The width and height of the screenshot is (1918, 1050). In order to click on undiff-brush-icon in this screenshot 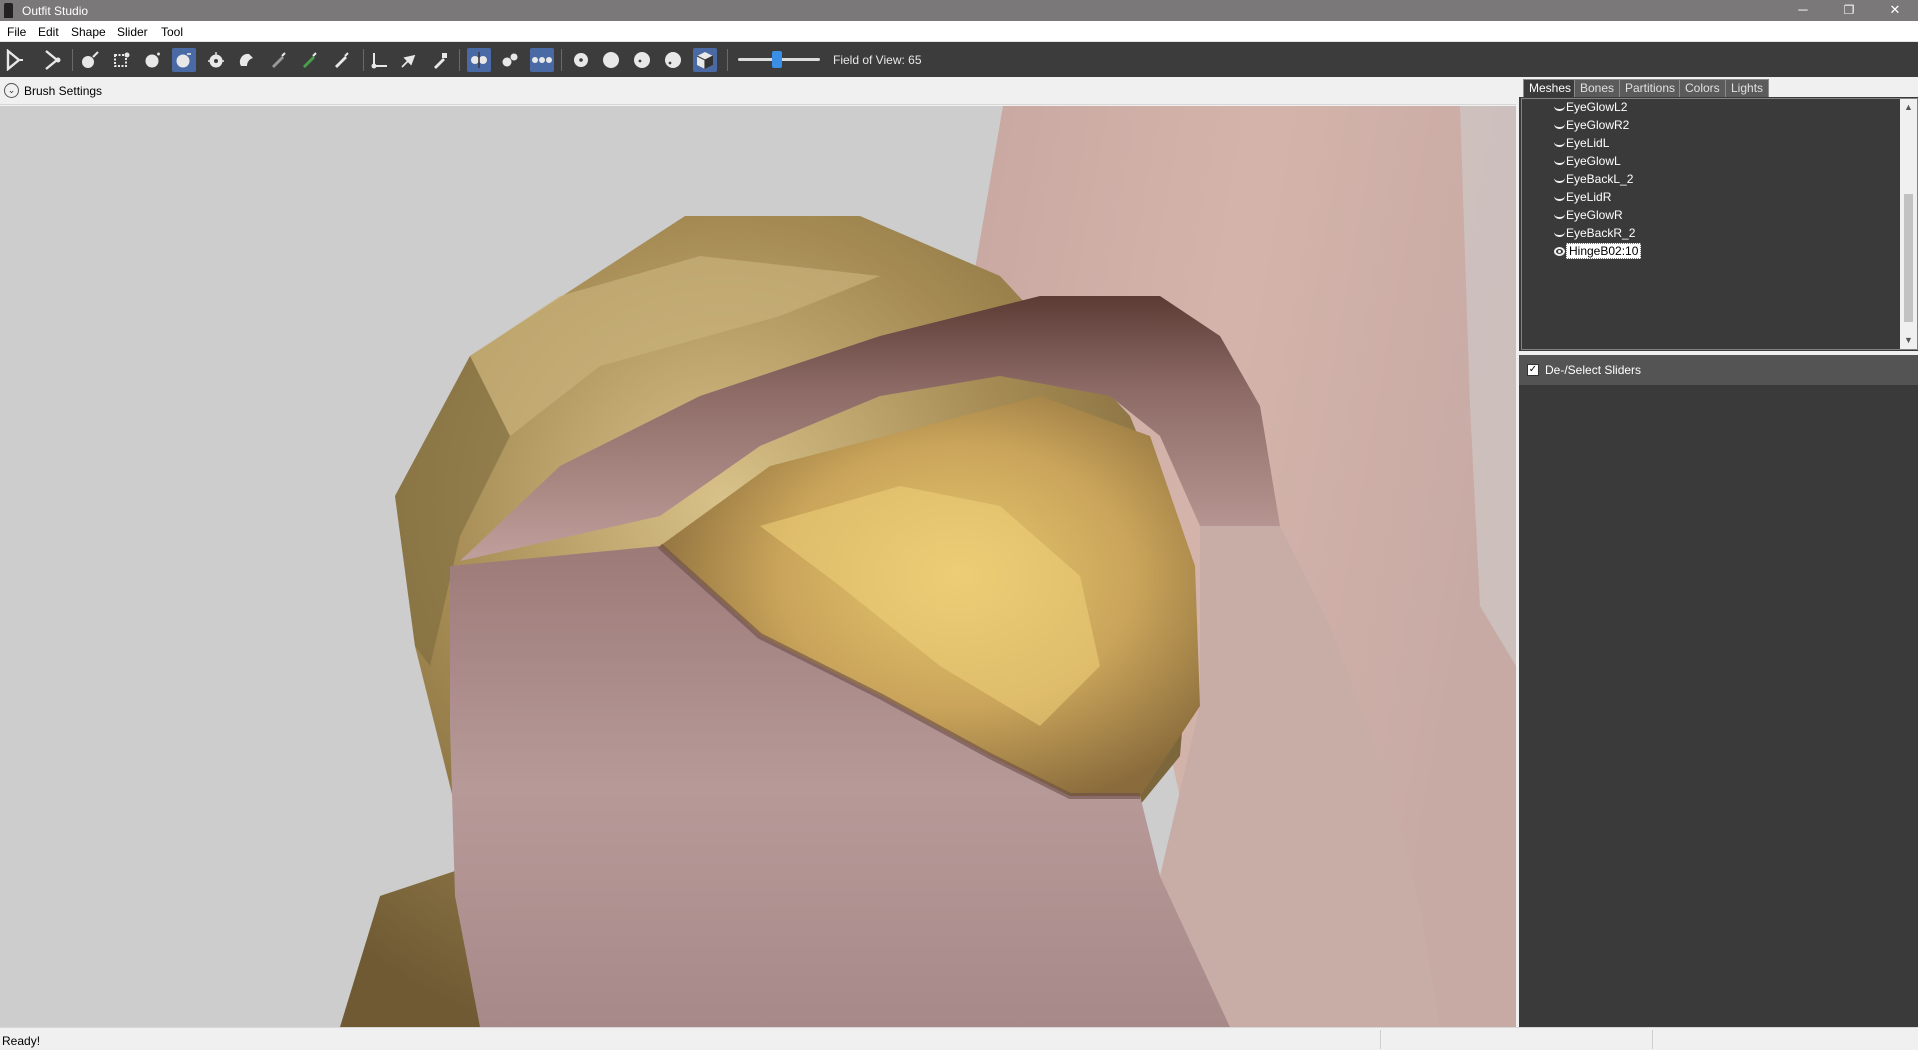, I will do `click(247, 60)`.